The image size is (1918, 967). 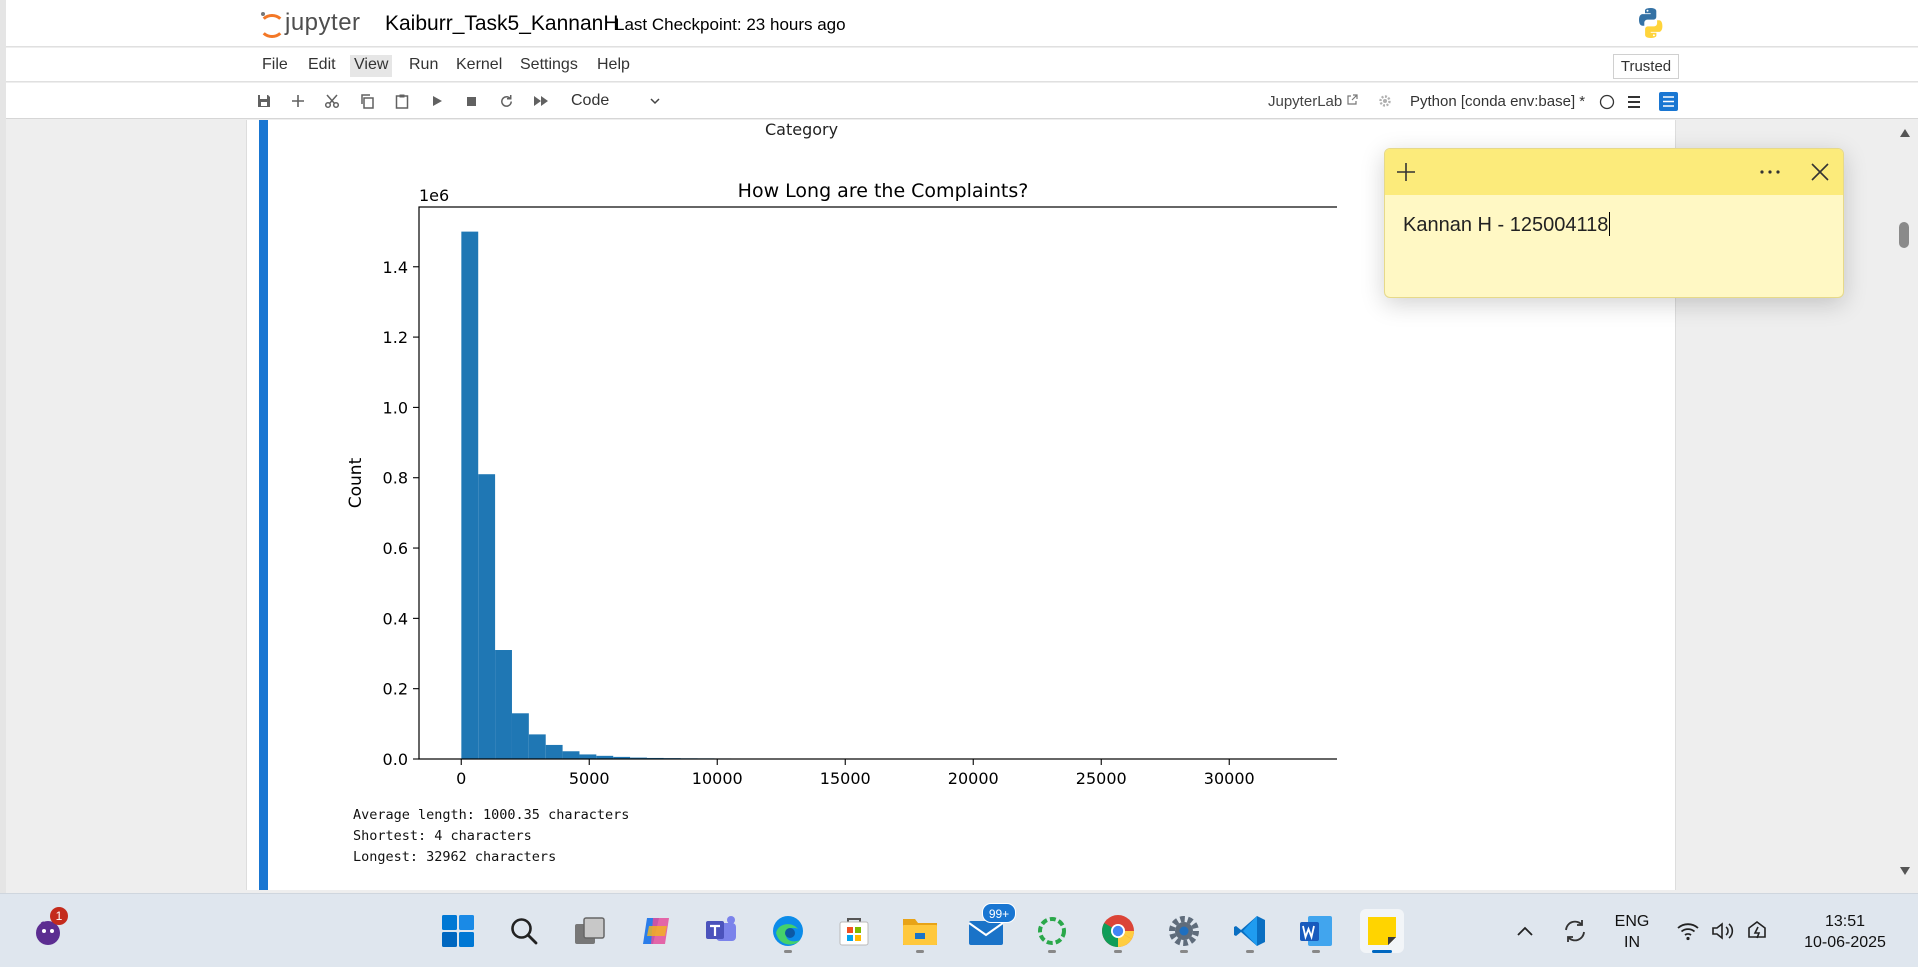 I want to click on sticky-note-content: Kannan H - 125004118, so click(x=1506, y=225).